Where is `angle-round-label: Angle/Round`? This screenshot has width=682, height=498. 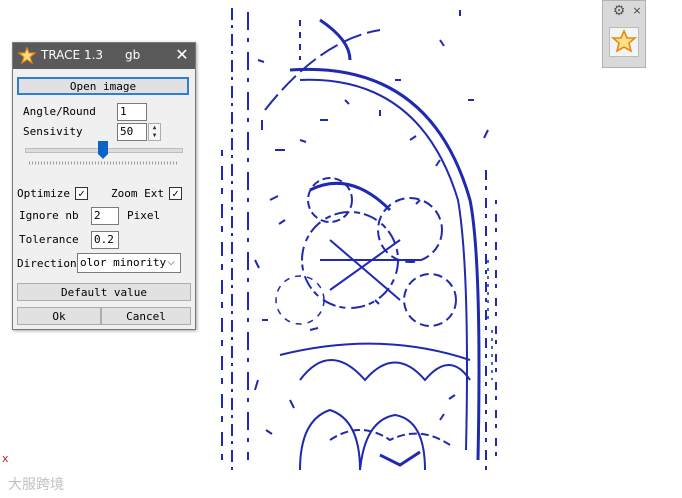
angle-round-label: Angle/Round is located at coordinates (59, 111).